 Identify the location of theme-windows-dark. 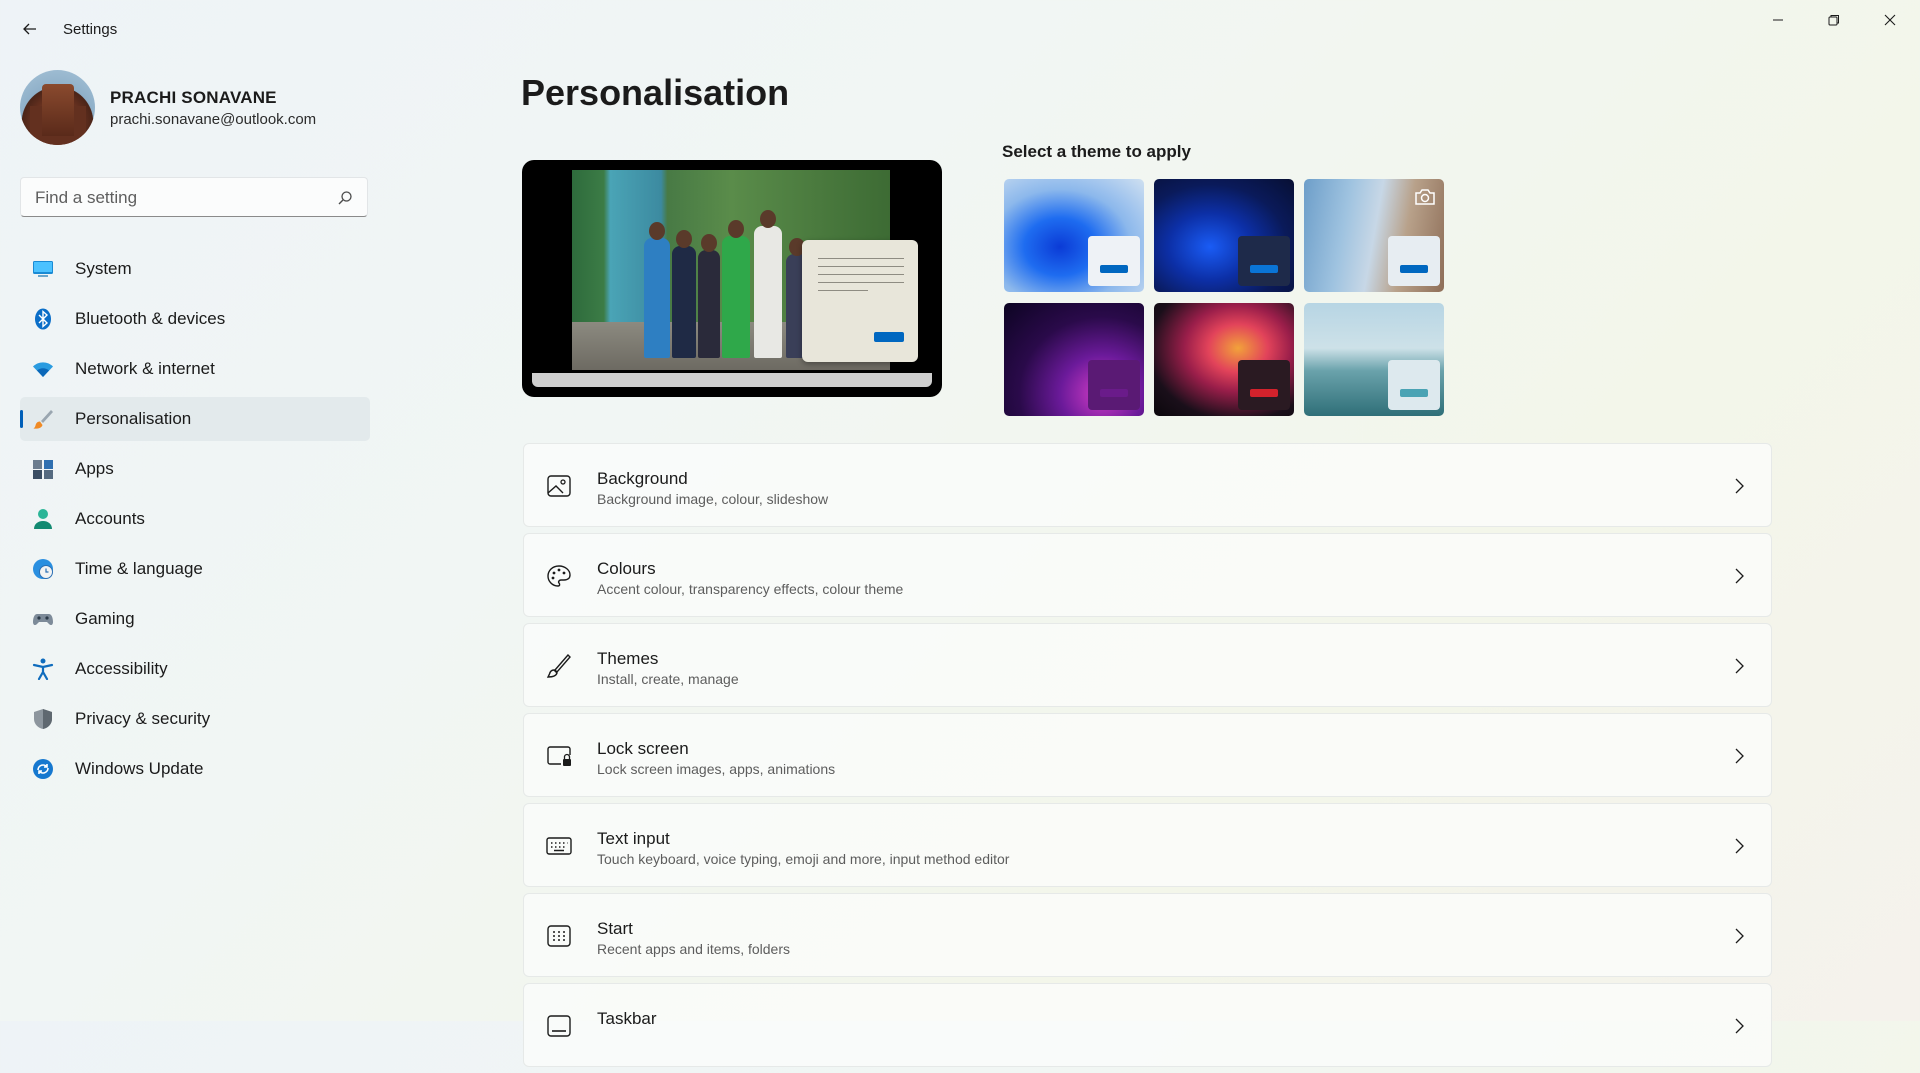
(1224, 235).